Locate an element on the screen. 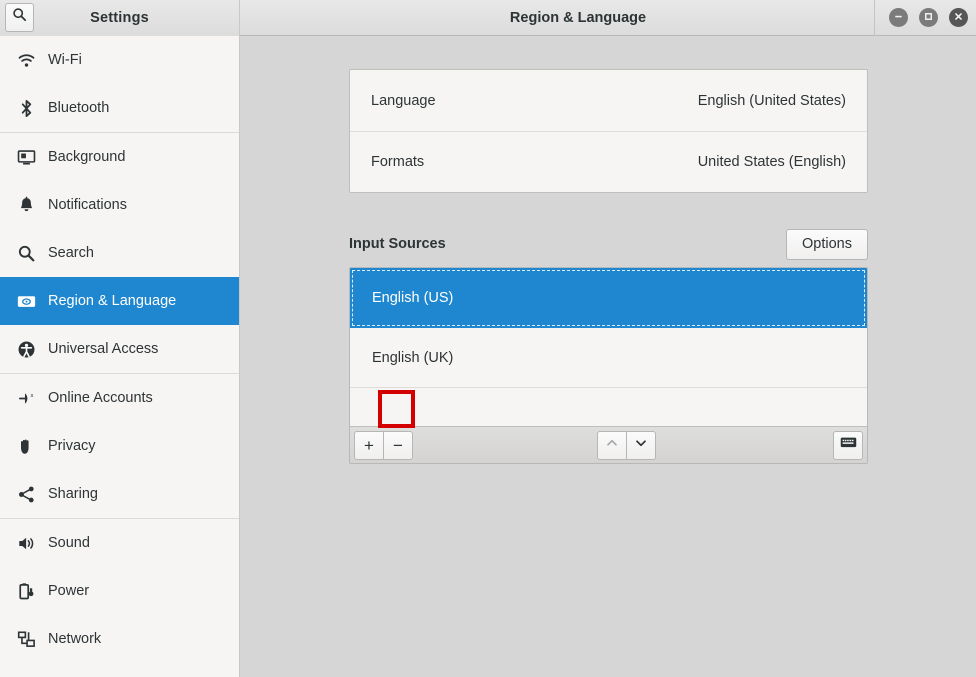 This screenshot has height=677, width=976. minimize-icon is located at coordinates (898, 18).